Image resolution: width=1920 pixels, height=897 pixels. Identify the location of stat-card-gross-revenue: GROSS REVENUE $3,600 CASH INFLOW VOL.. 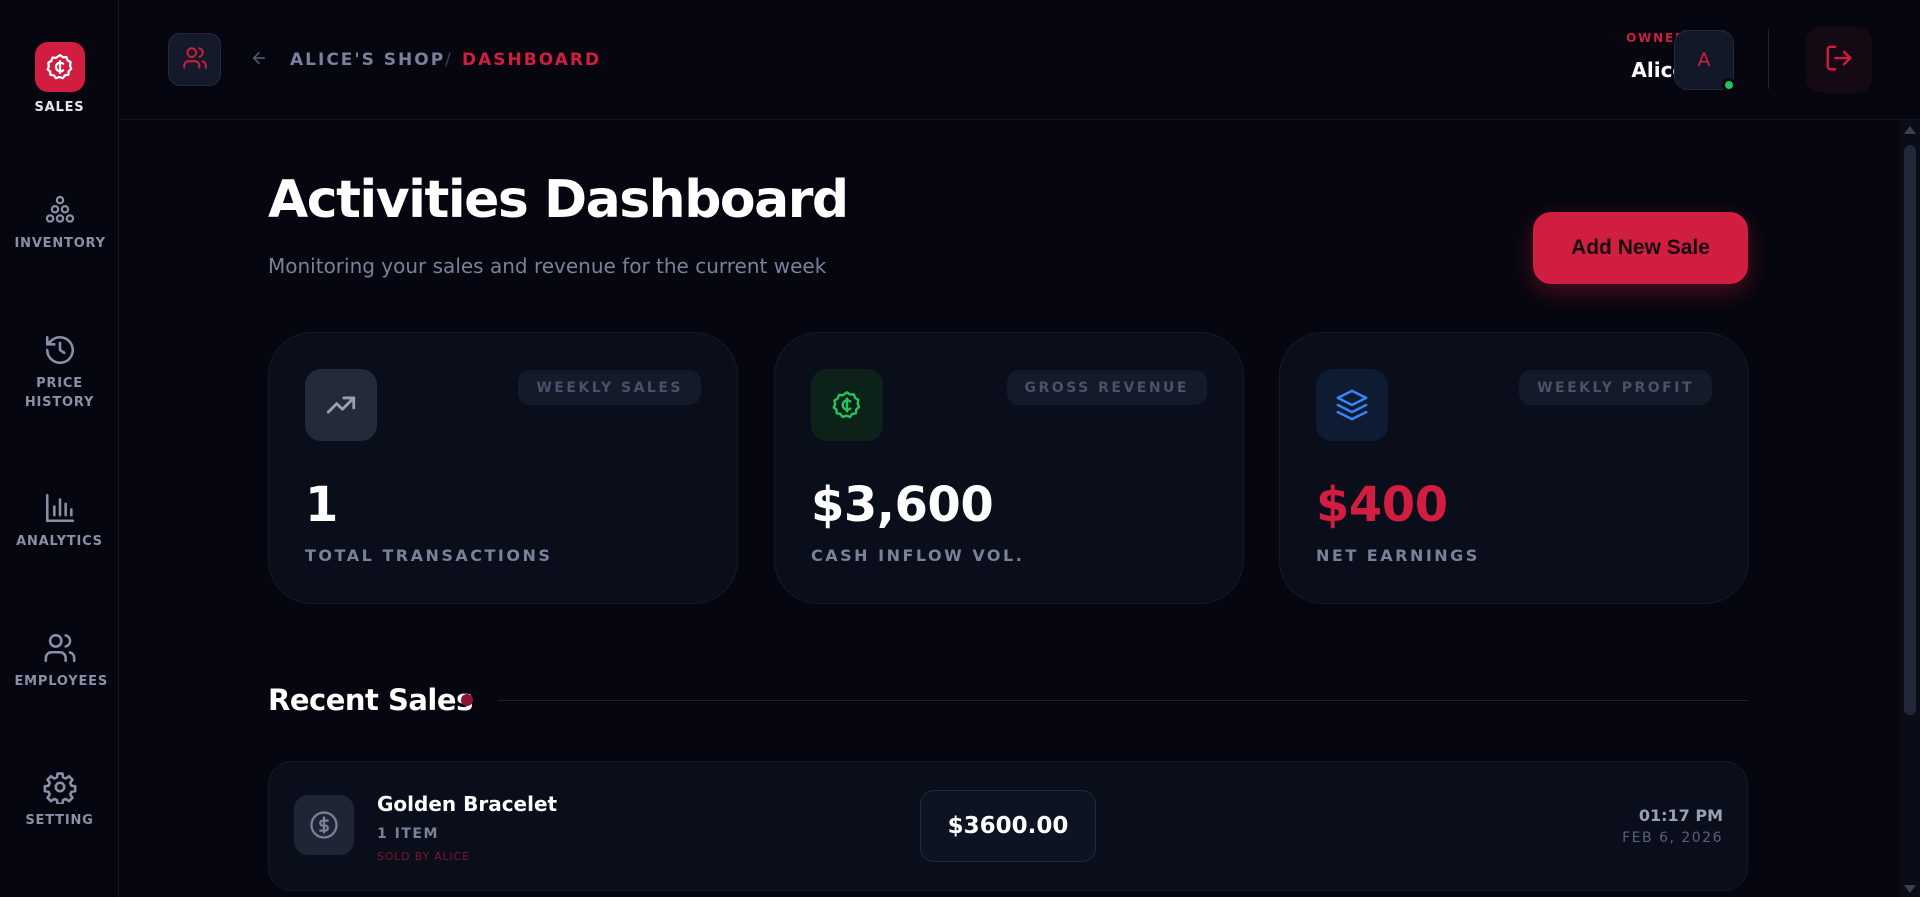
(1009, 468).